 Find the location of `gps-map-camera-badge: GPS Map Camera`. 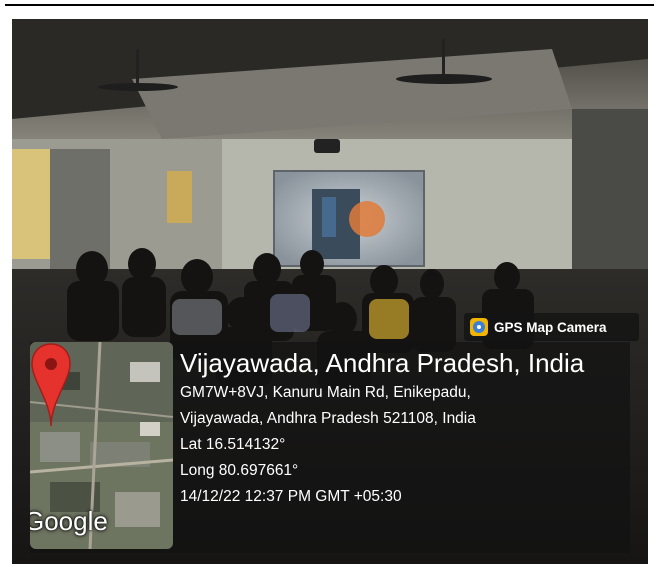

gps-map-camera-badge: GPS Map Camera is located at coordinates (551, 327).